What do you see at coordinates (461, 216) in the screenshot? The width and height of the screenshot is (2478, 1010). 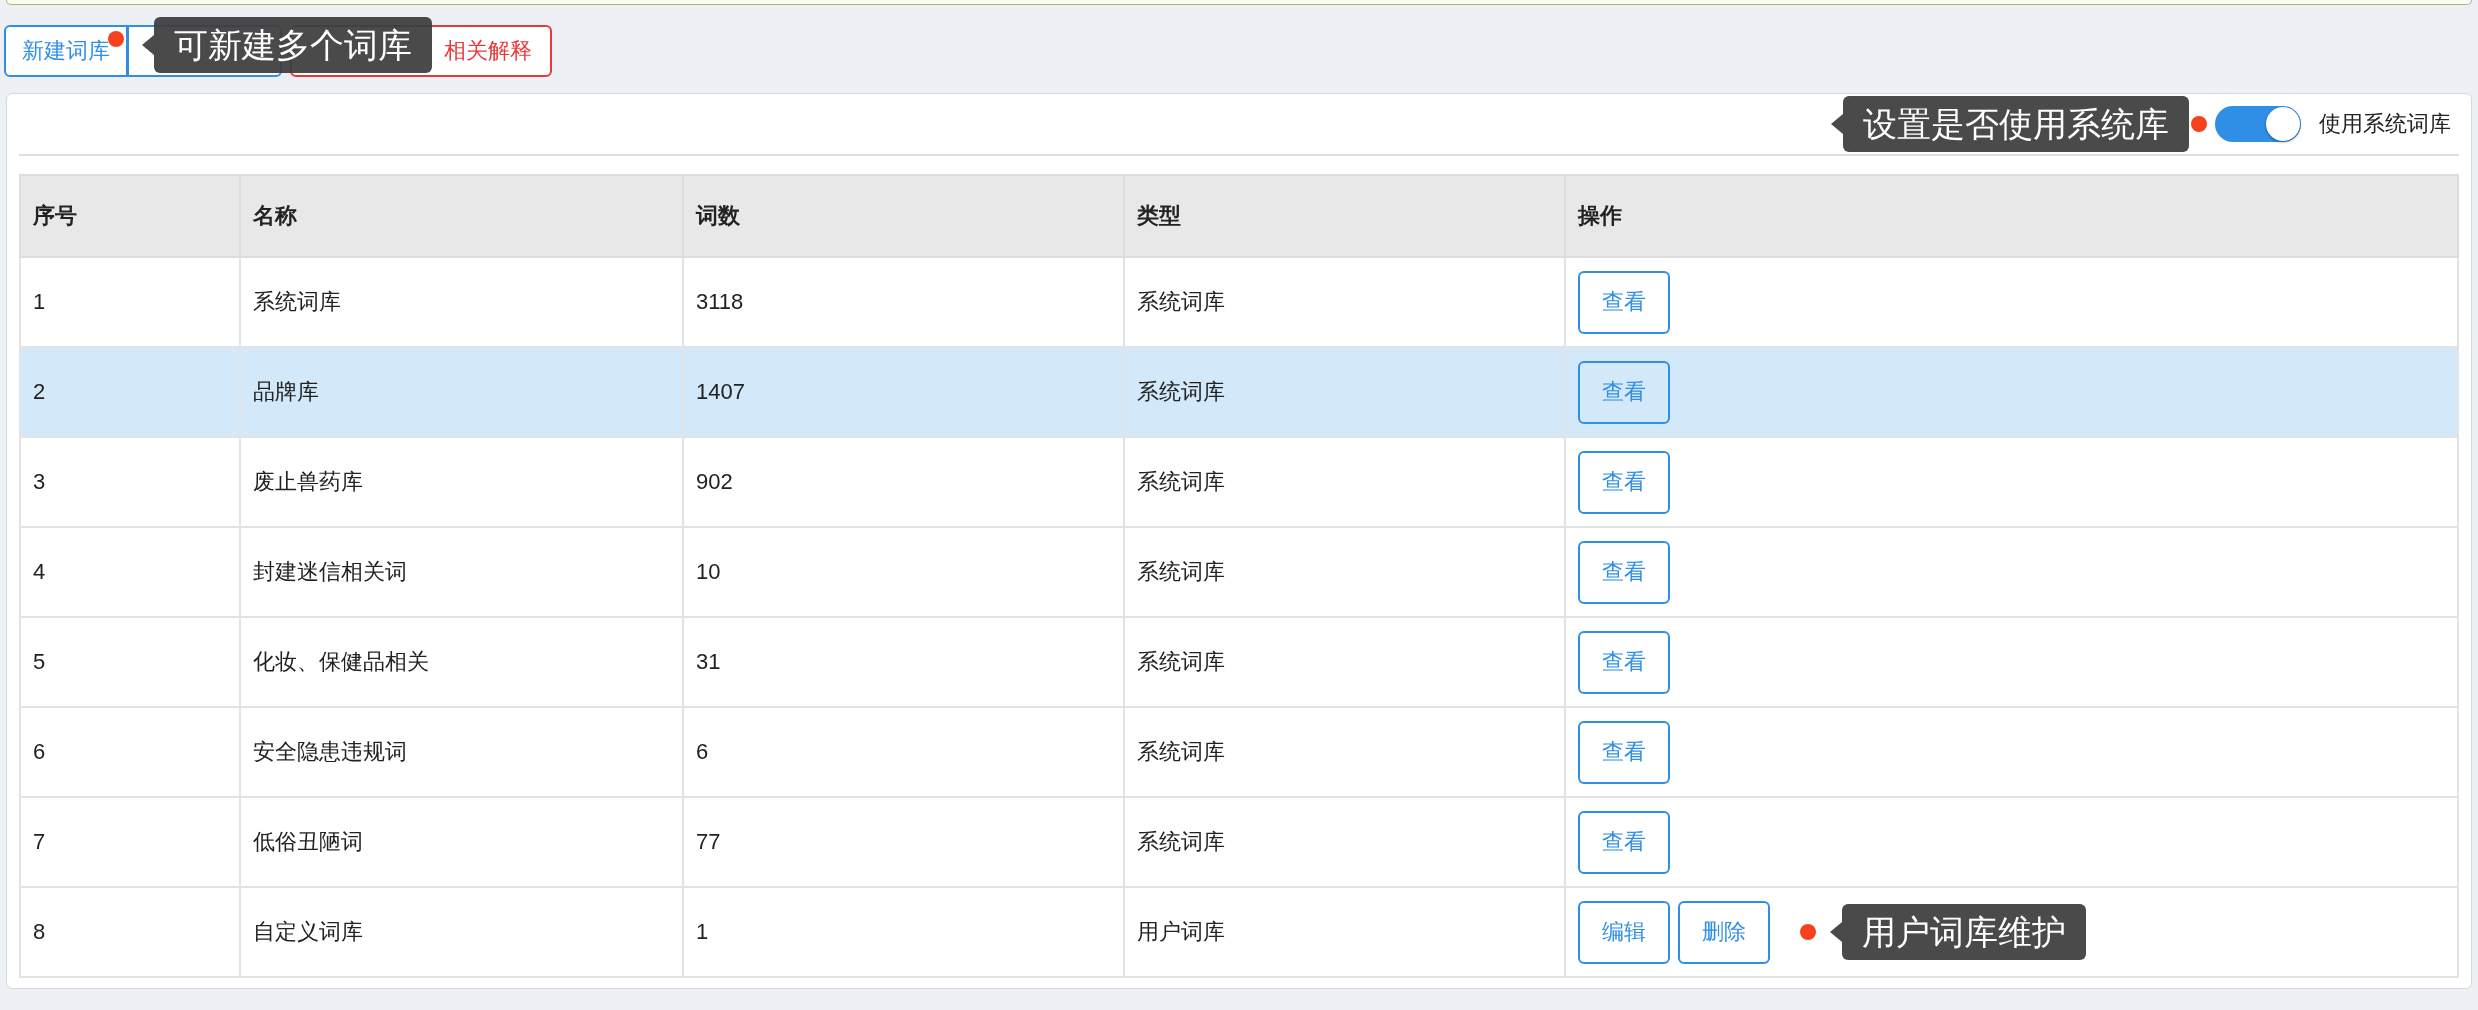 I see `column-header: 名称` at bounding box center [461, 216].